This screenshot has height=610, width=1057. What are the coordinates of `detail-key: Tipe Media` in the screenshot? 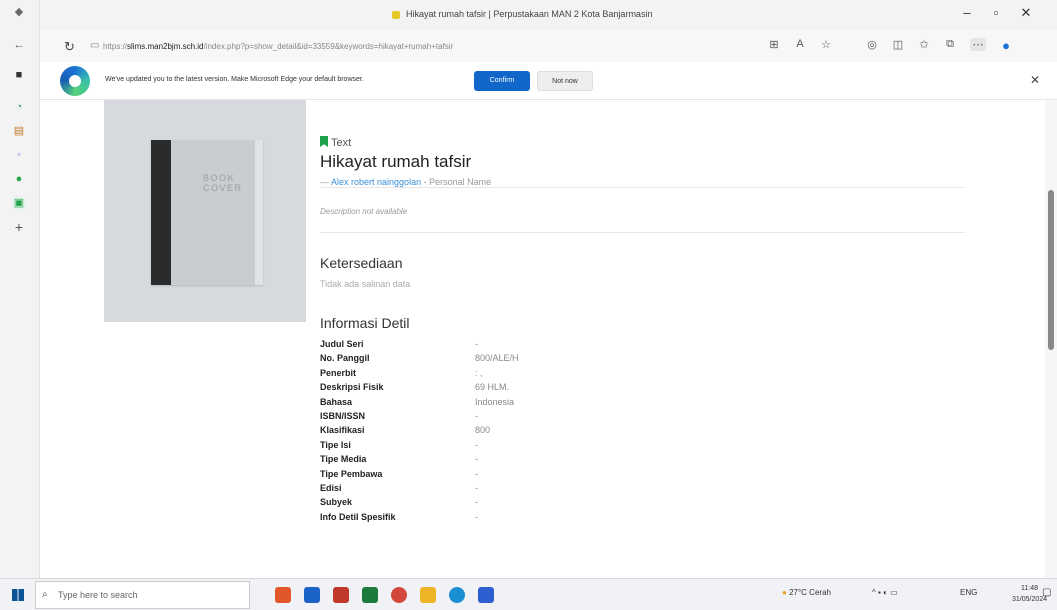 It's located at (343, 459).